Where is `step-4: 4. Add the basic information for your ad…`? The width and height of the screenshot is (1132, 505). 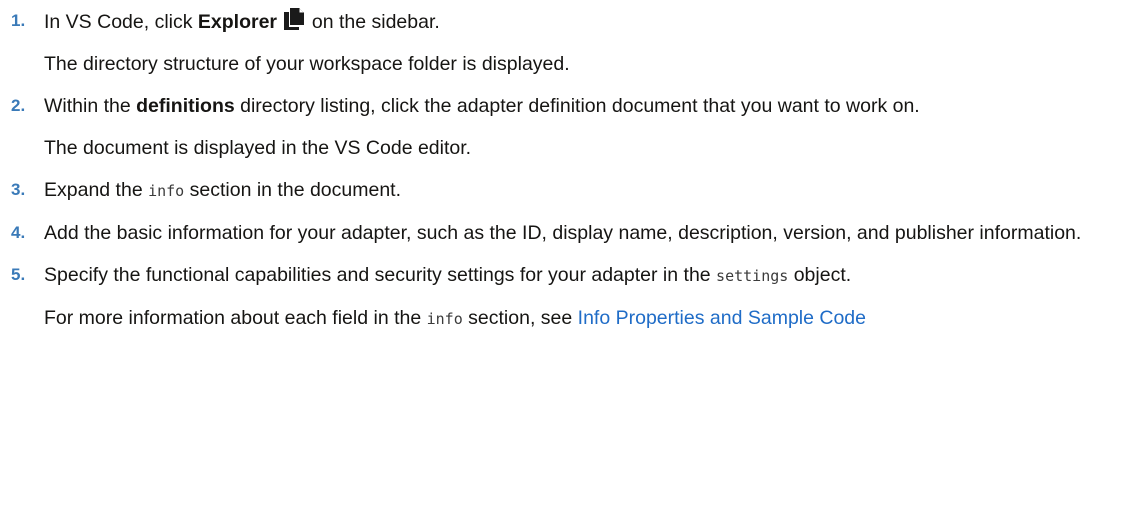 step-4: 4. Add the basic information for your ad… is located at coordinates (566, 233).